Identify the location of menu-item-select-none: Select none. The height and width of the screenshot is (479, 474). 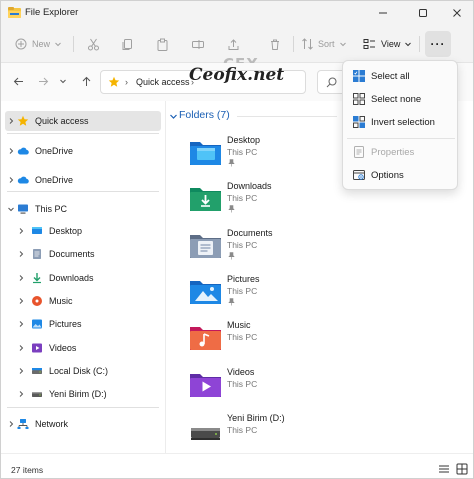
(401, 99).